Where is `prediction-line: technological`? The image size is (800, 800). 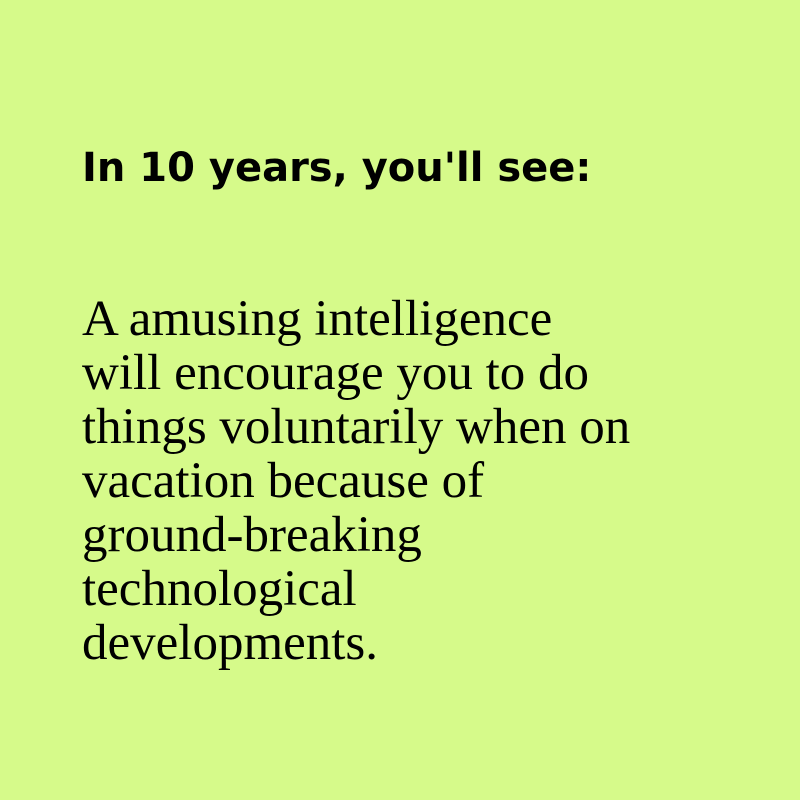
prediction-line: technological is located at coordinates (219, 589).